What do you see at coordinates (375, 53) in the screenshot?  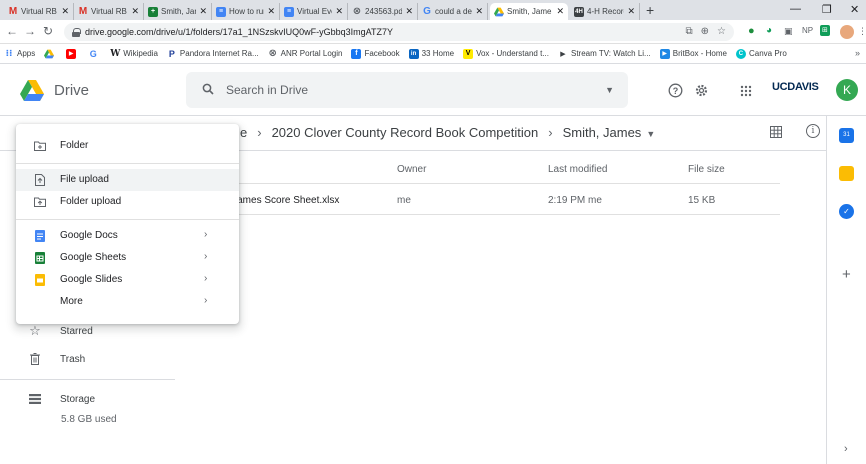 I see `bookmark-item: f Facebook` at bounding box center [375, 53].